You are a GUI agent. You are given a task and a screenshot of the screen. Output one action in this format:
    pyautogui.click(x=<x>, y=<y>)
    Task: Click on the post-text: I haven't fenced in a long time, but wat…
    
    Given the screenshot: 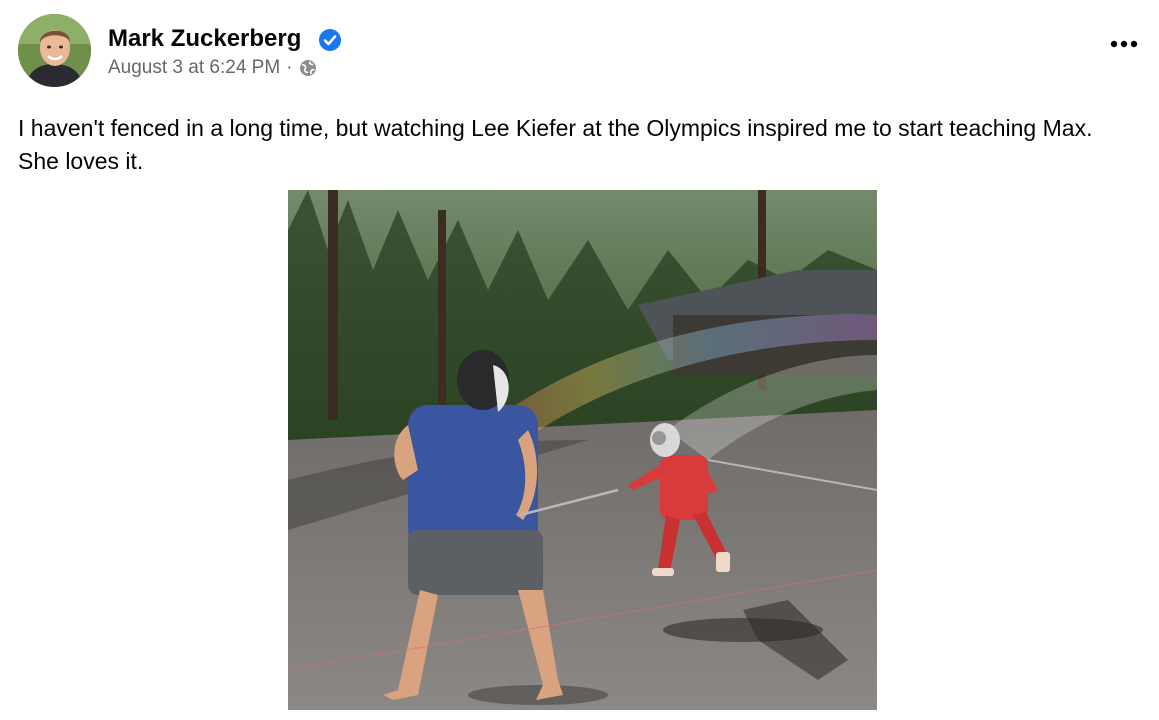 What is the action you would take?
    pyautogui.click(x=555, y=144)
    